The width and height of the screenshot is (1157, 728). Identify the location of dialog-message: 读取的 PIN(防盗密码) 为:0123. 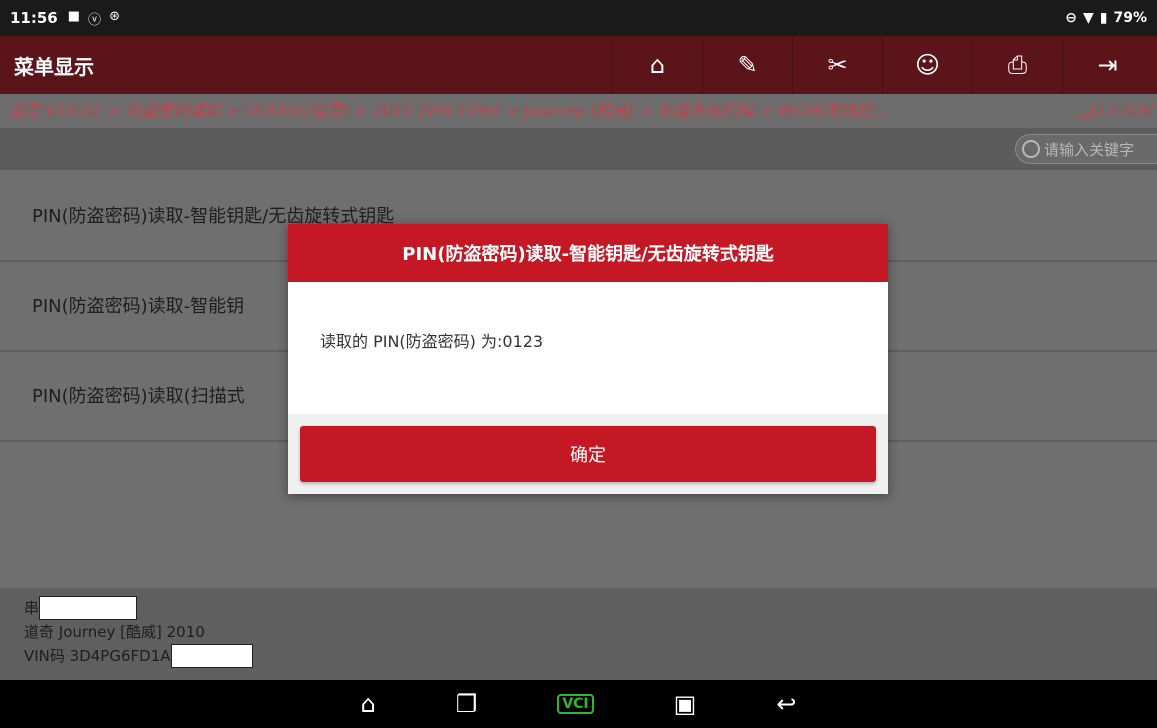
(432, 341).